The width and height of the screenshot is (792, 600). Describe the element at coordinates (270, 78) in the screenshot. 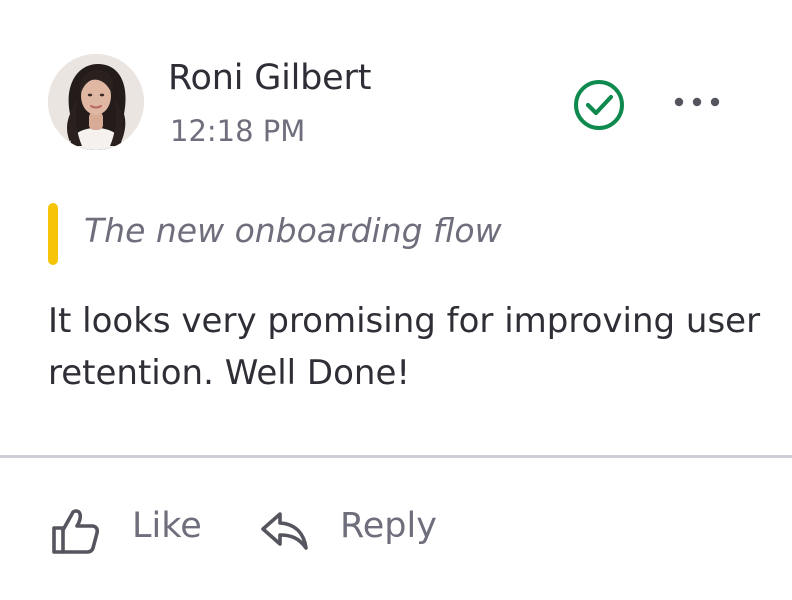

I see `author-name: Roni Gilbert` at that location.